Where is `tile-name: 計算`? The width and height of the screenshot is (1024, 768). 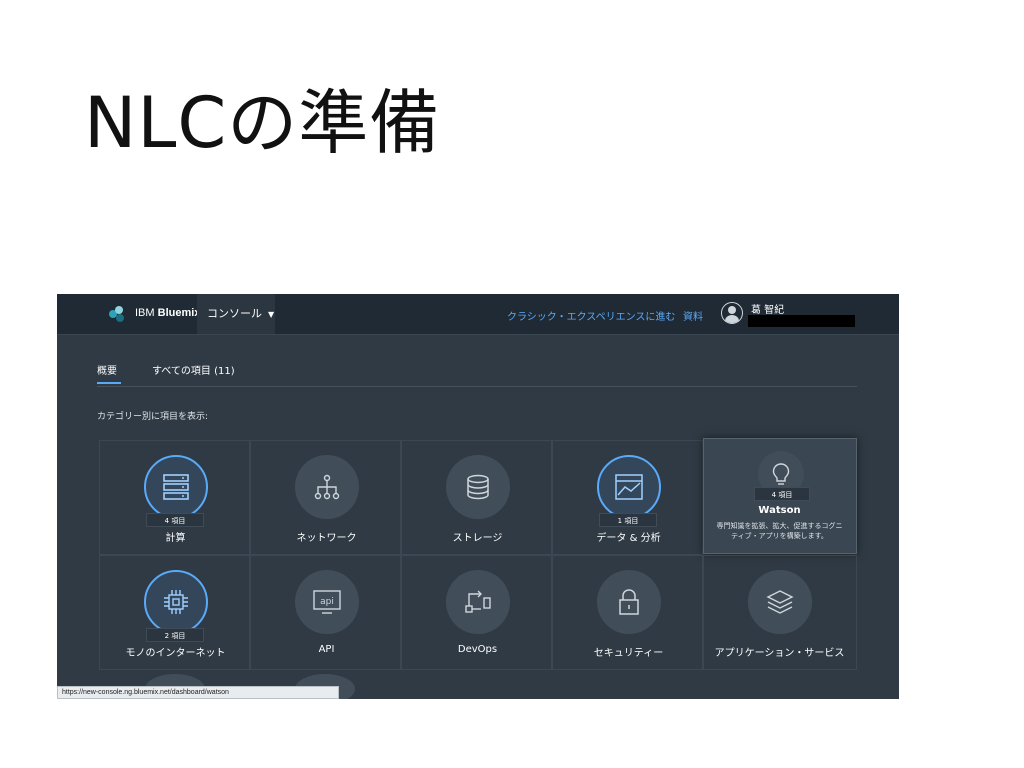
tile-name: 計算 is located at coordinates (175, 538).